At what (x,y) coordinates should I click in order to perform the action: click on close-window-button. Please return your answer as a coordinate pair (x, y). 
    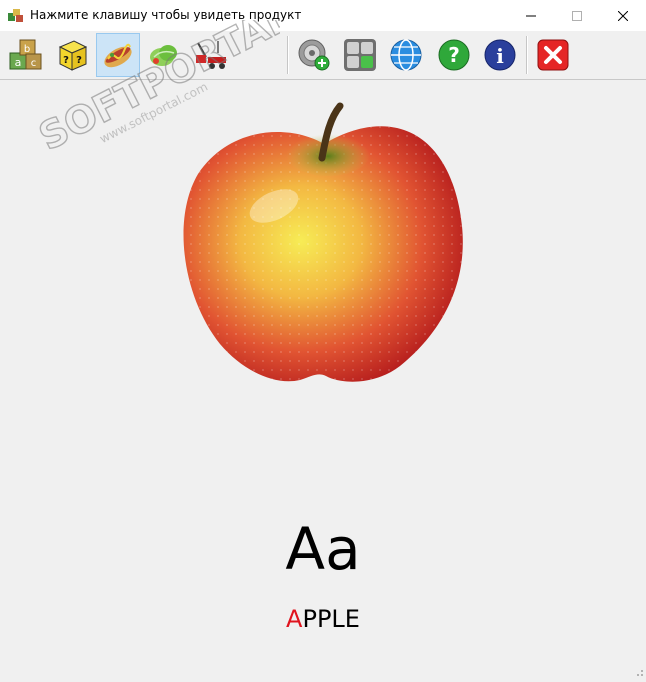
    Looking at the image, I should click on (623, 15).